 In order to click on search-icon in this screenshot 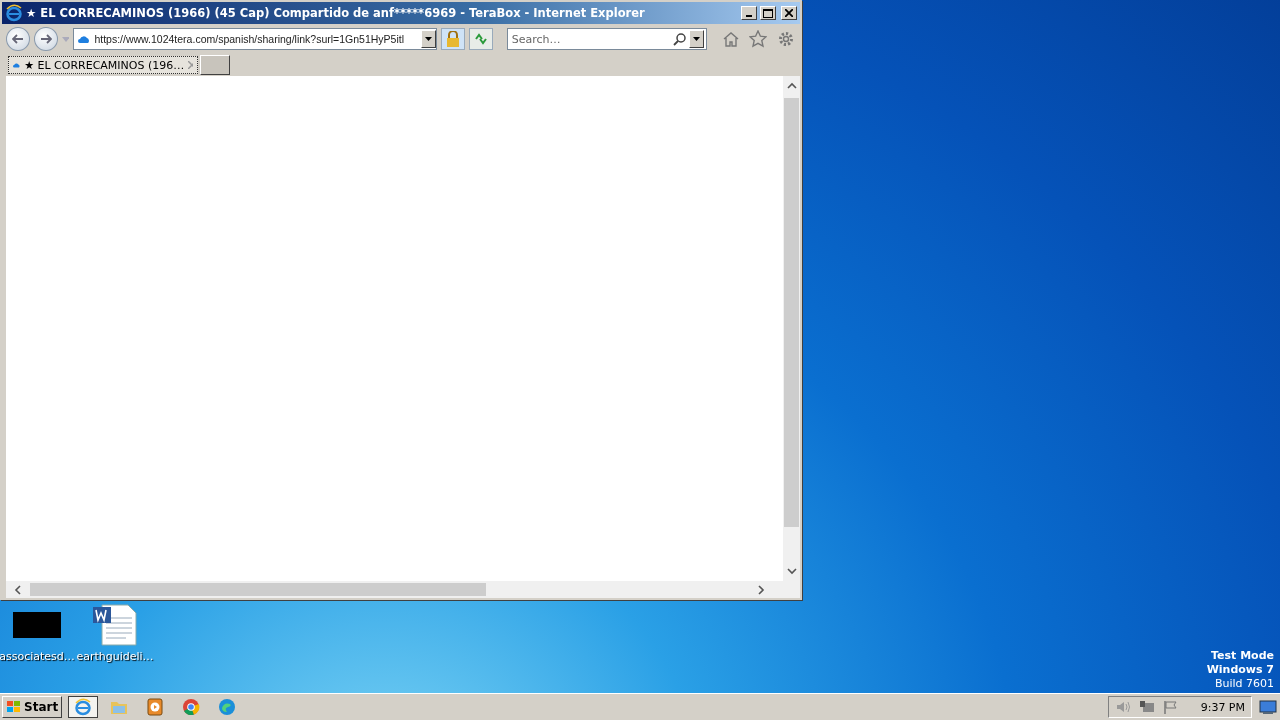, I will do `click(679, 39)`.